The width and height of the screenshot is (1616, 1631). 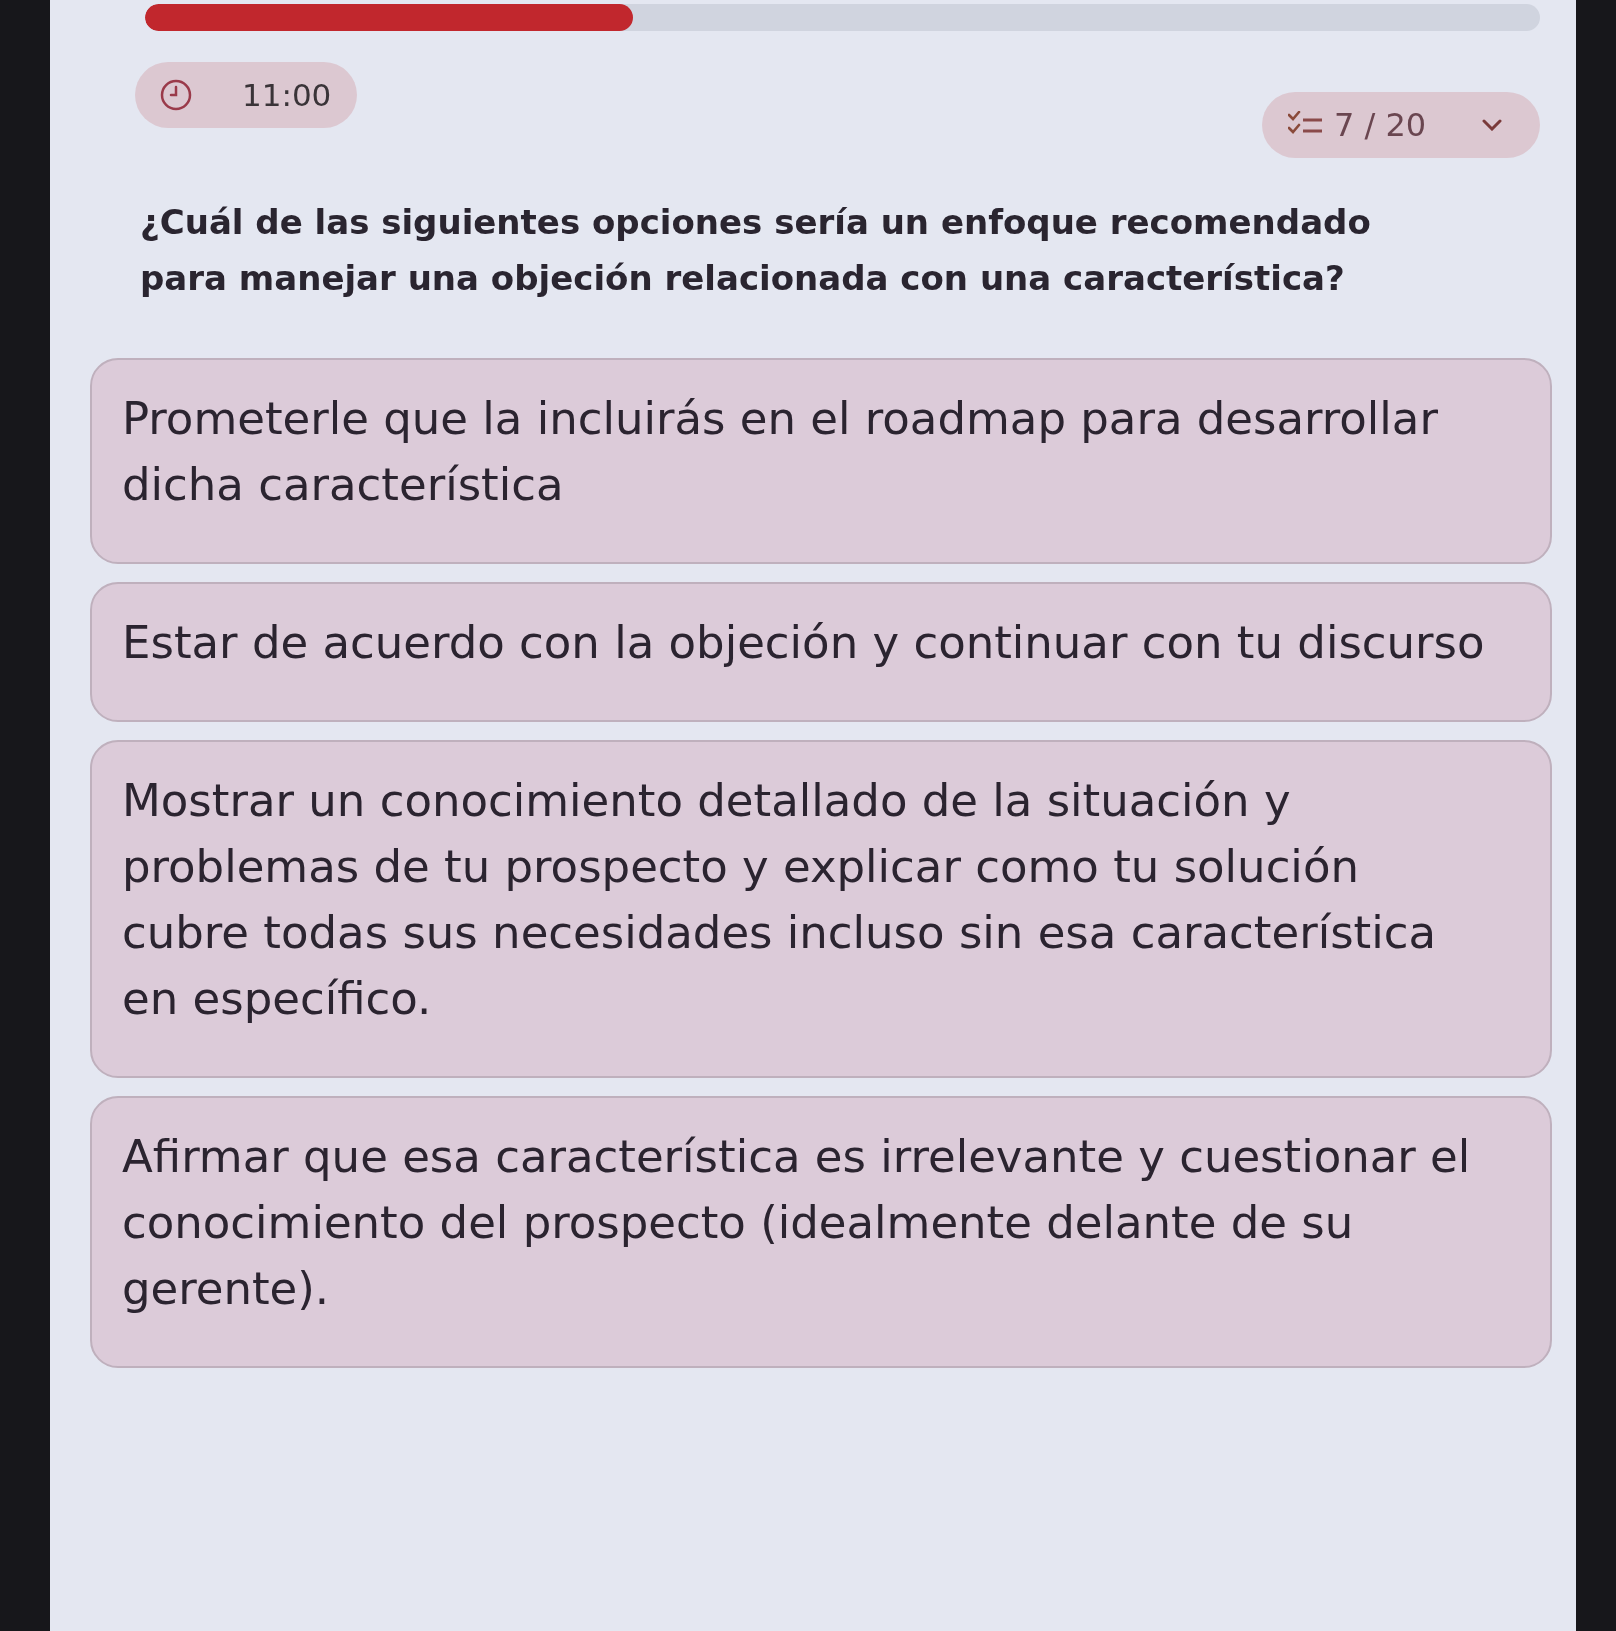 I want to click on clock-icon, so click(x=176, y=95).